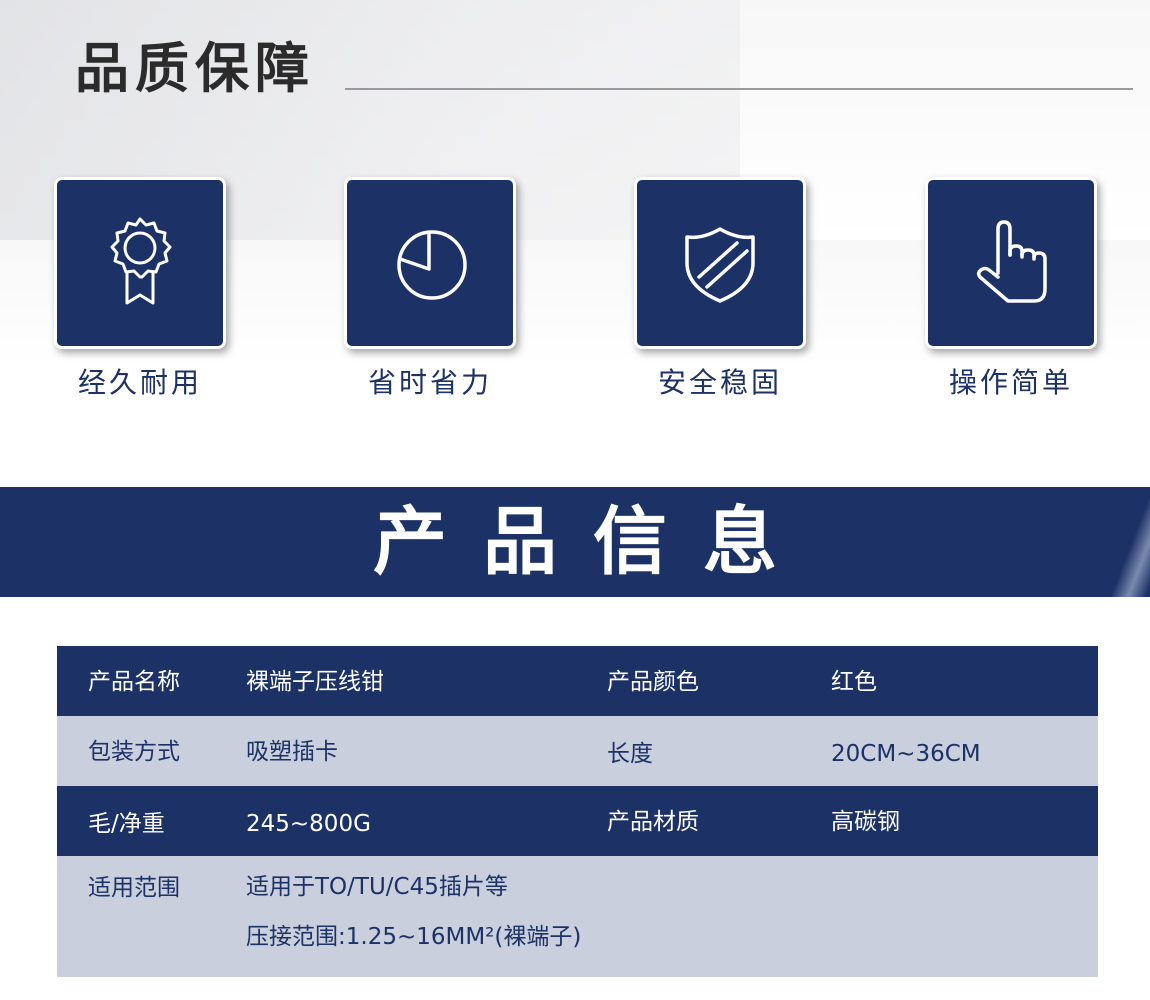  I want to click on feature-safe: 安全稳固, so click(720, 288).